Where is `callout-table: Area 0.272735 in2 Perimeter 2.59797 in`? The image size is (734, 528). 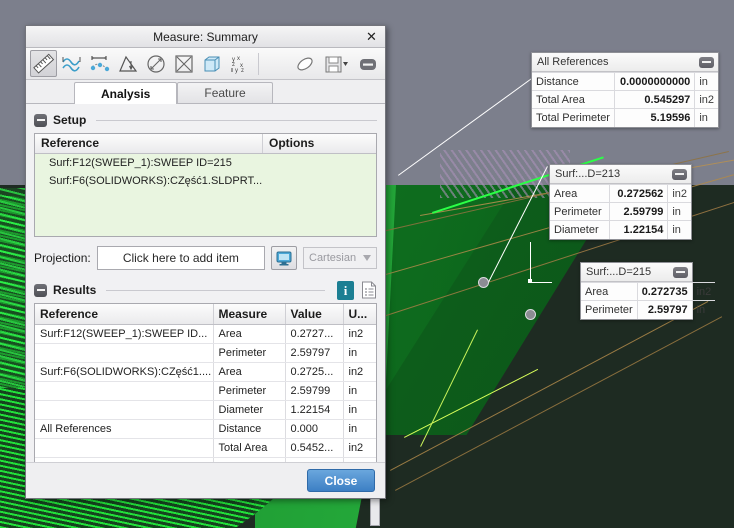 callout-table: Area 0.272735 in2 Perimeter 2.59797 in is located at coordinates (648, 300).